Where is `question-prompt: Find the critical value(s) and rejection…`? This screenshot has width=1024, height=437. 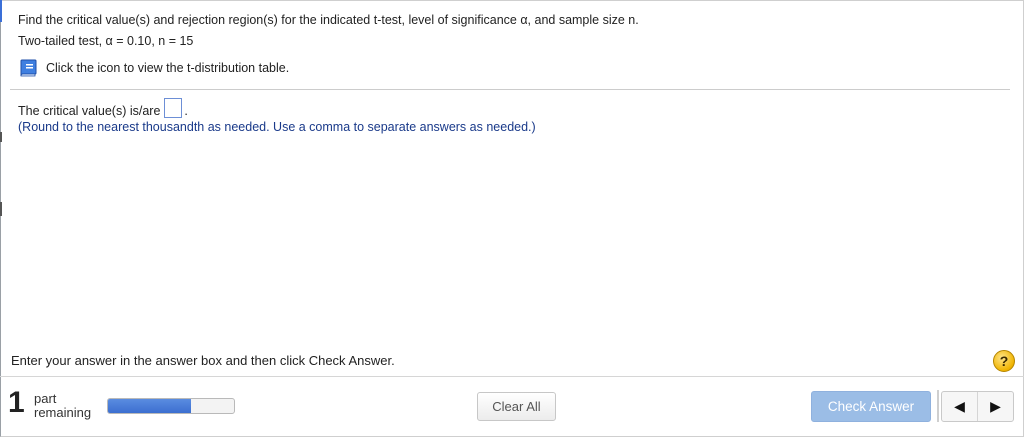 question-prompt: Find the critical value(s) and rejection… is located at coordinates (328, 20).